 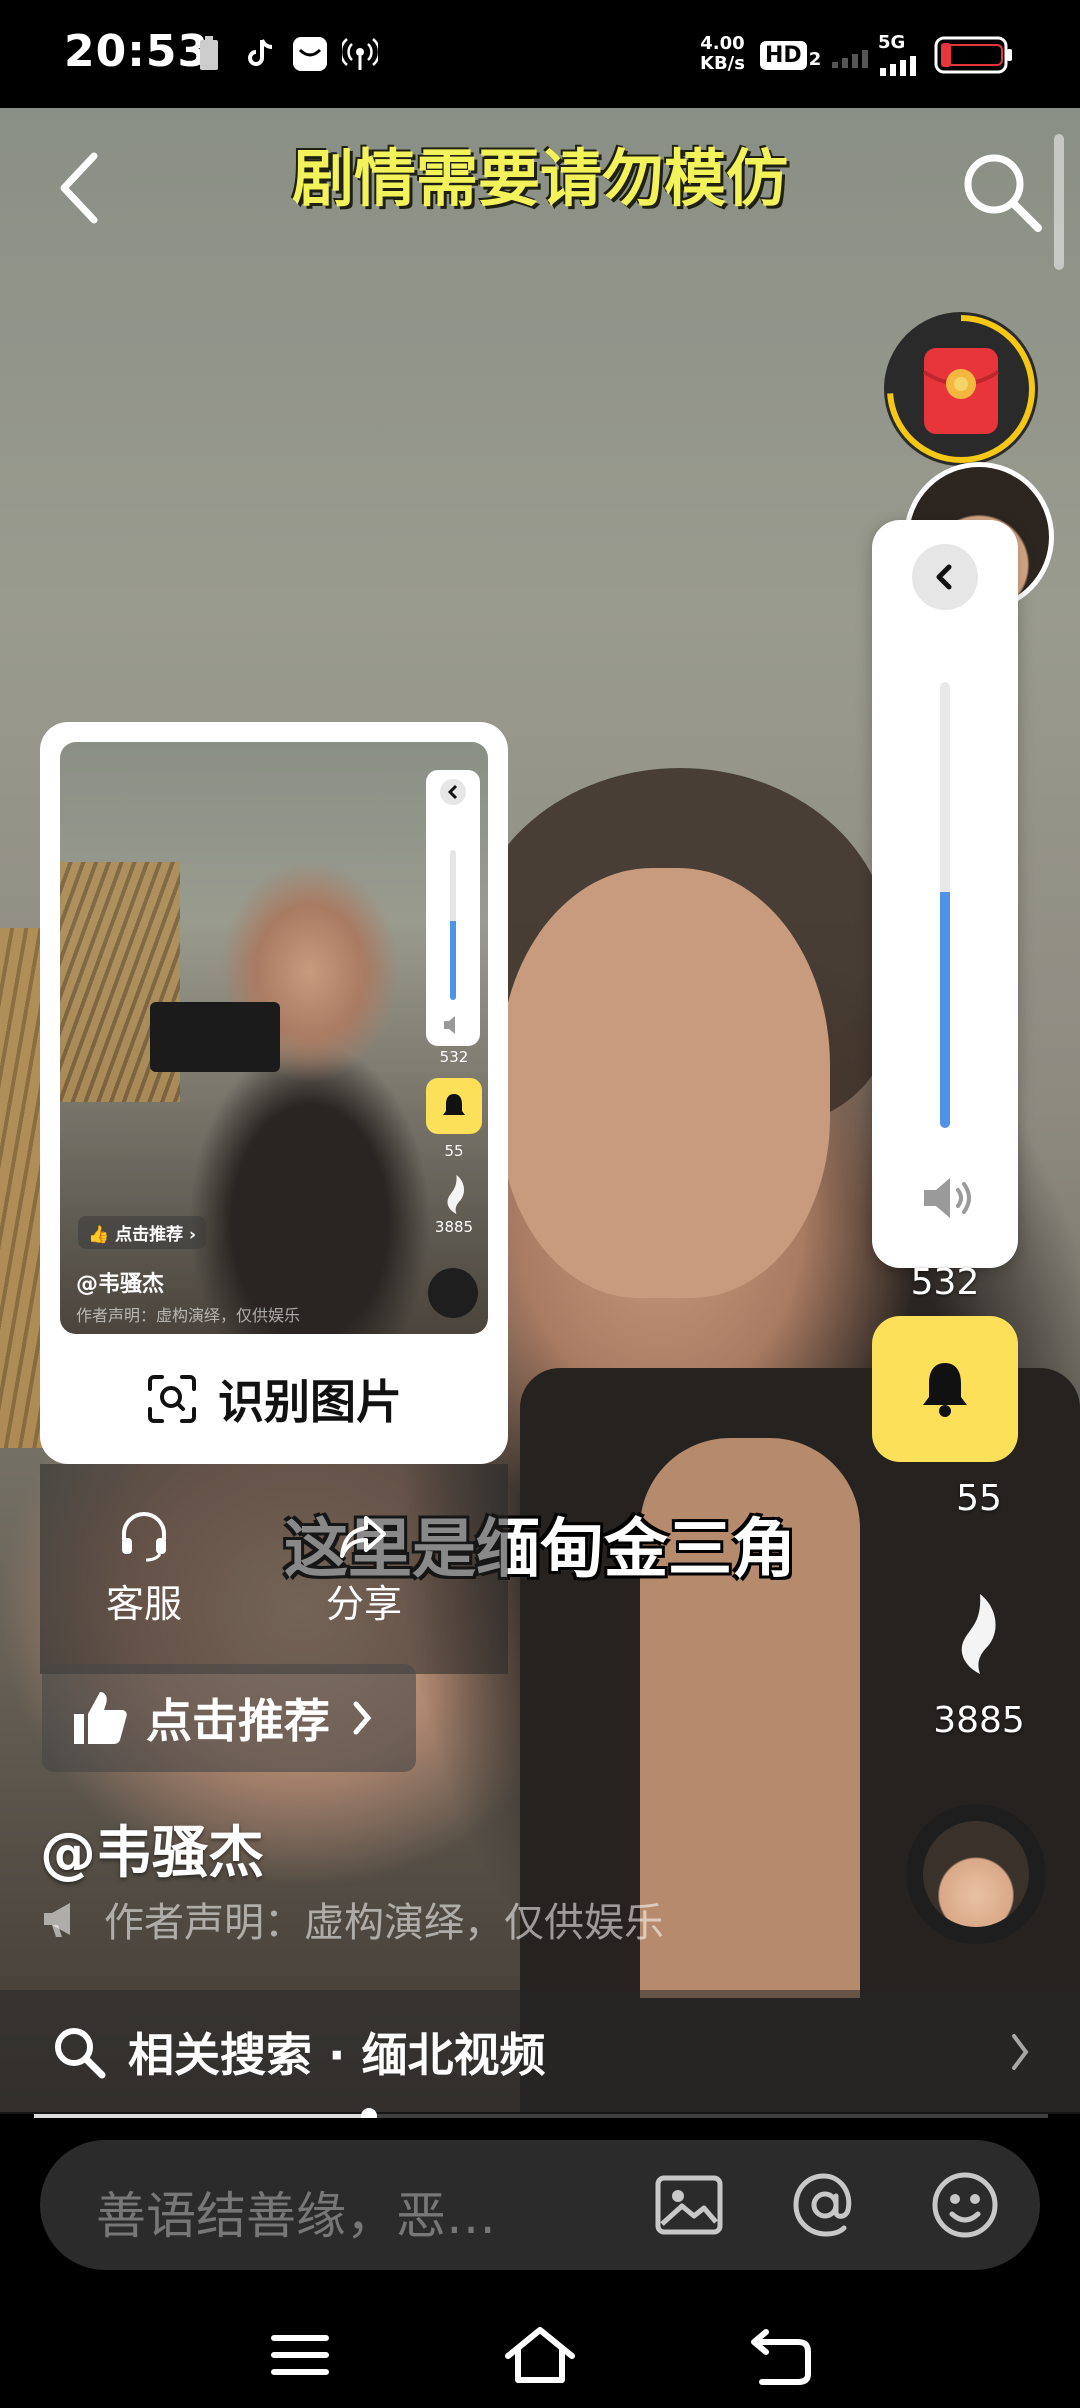 I want to click on battery-icon, so click(x=973, y=55).